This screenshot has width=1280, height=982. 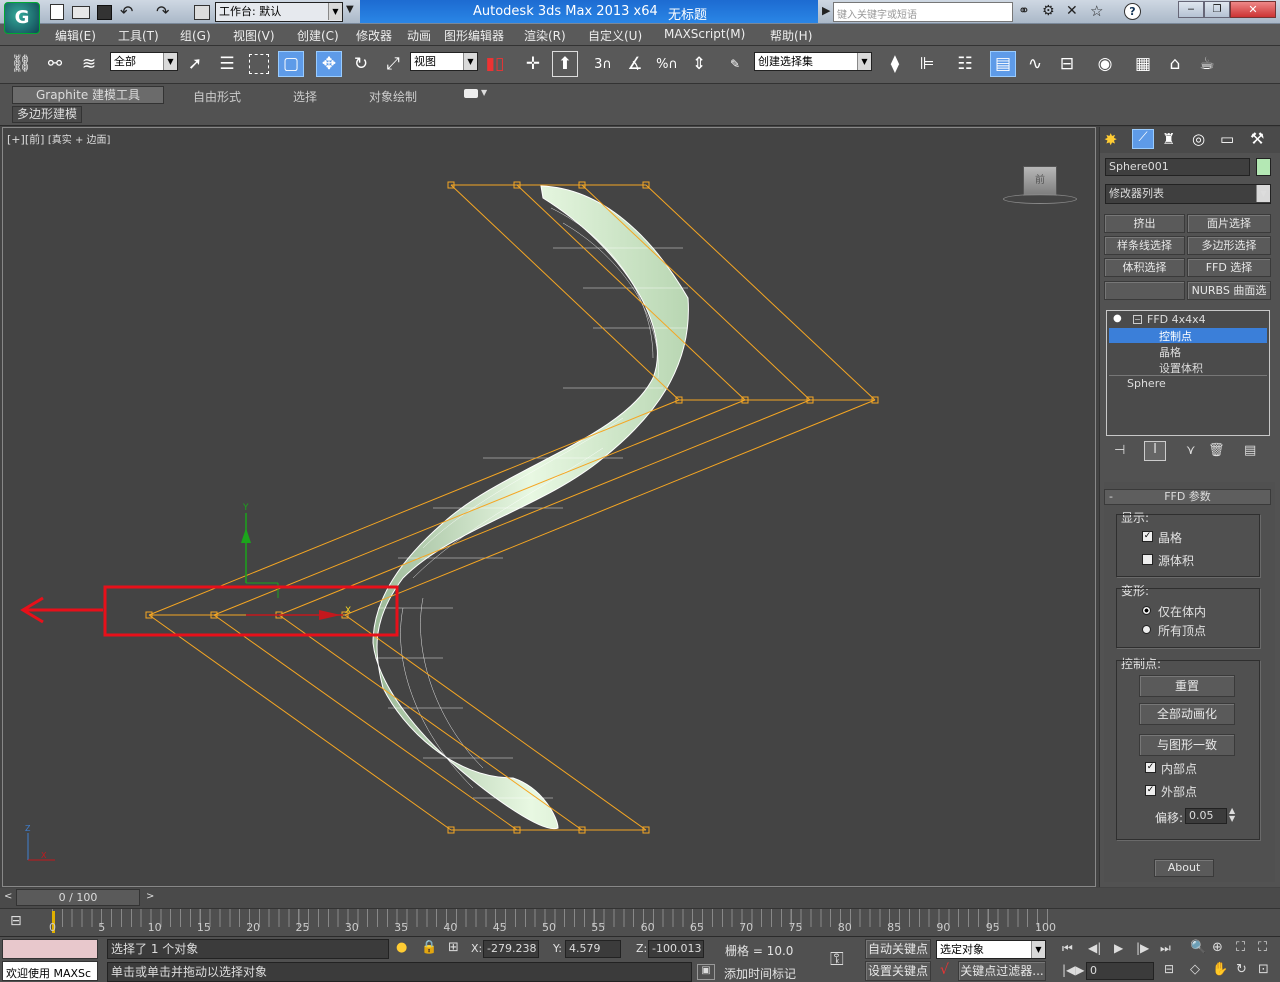 I want to click on quick-btn-volume-select: 体积选择, so click(x=1144, y=267).